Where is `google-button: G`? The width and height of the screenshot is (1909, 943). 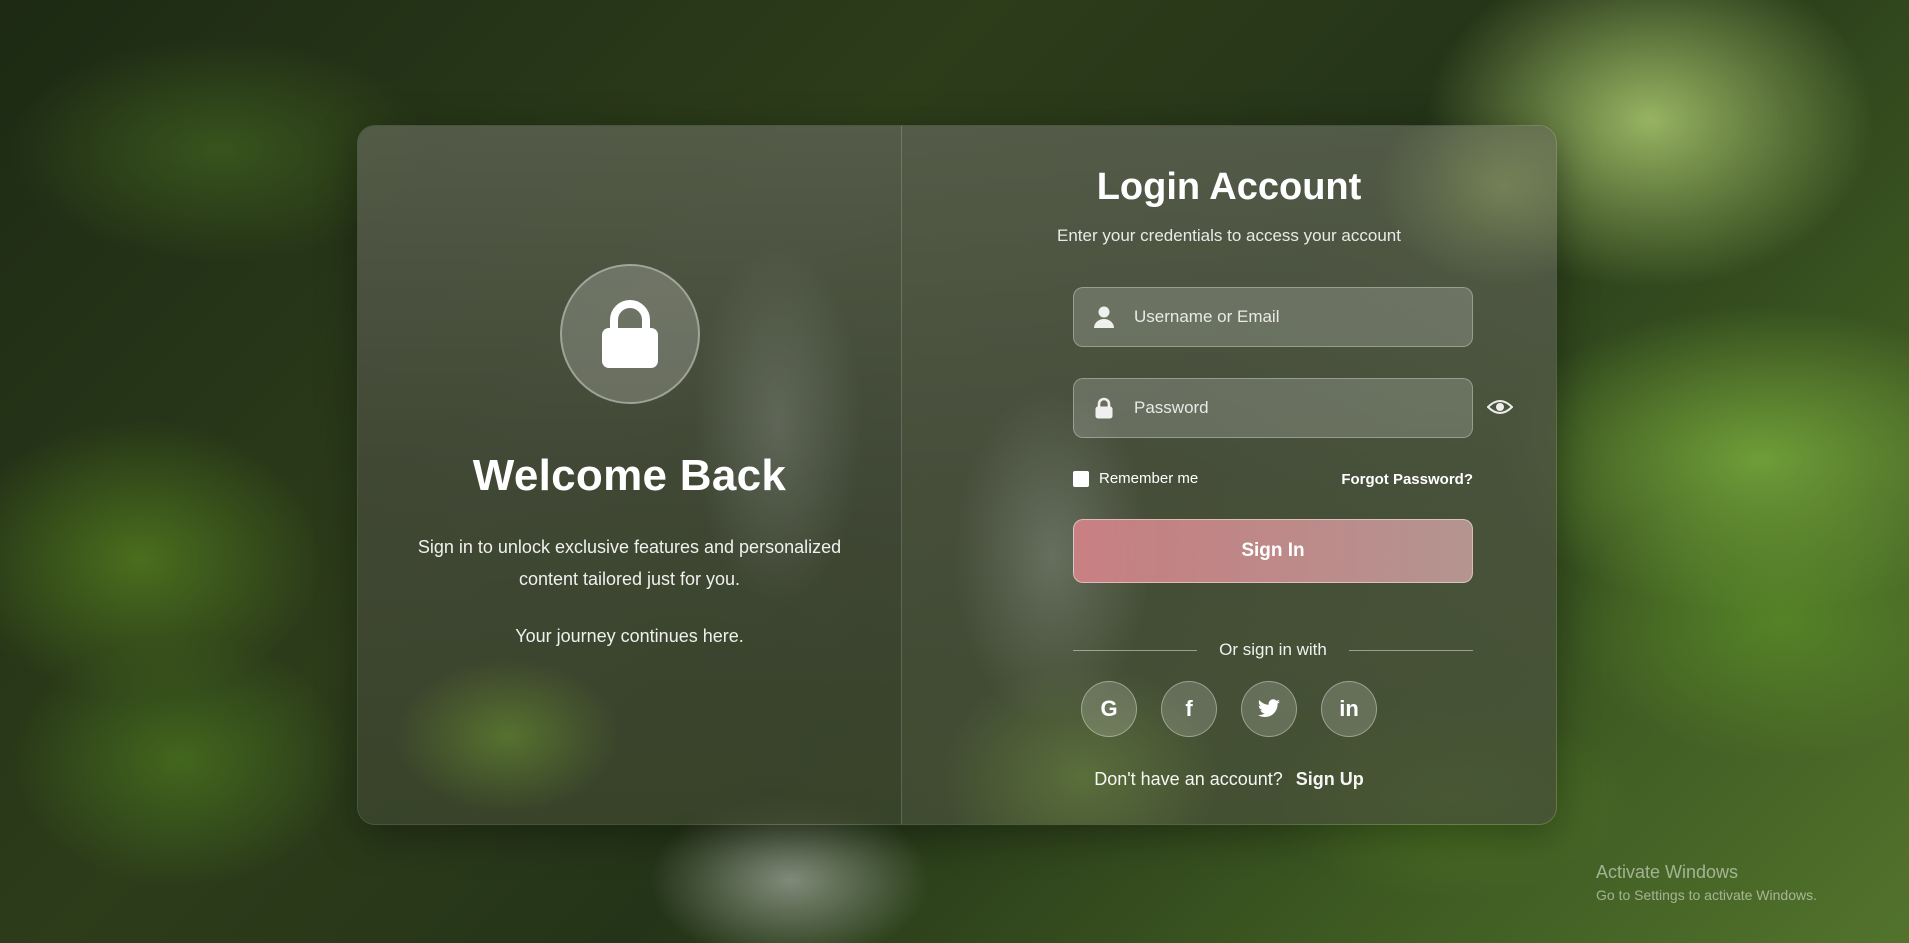
google-button: G is located at coordinates (1109, 709).